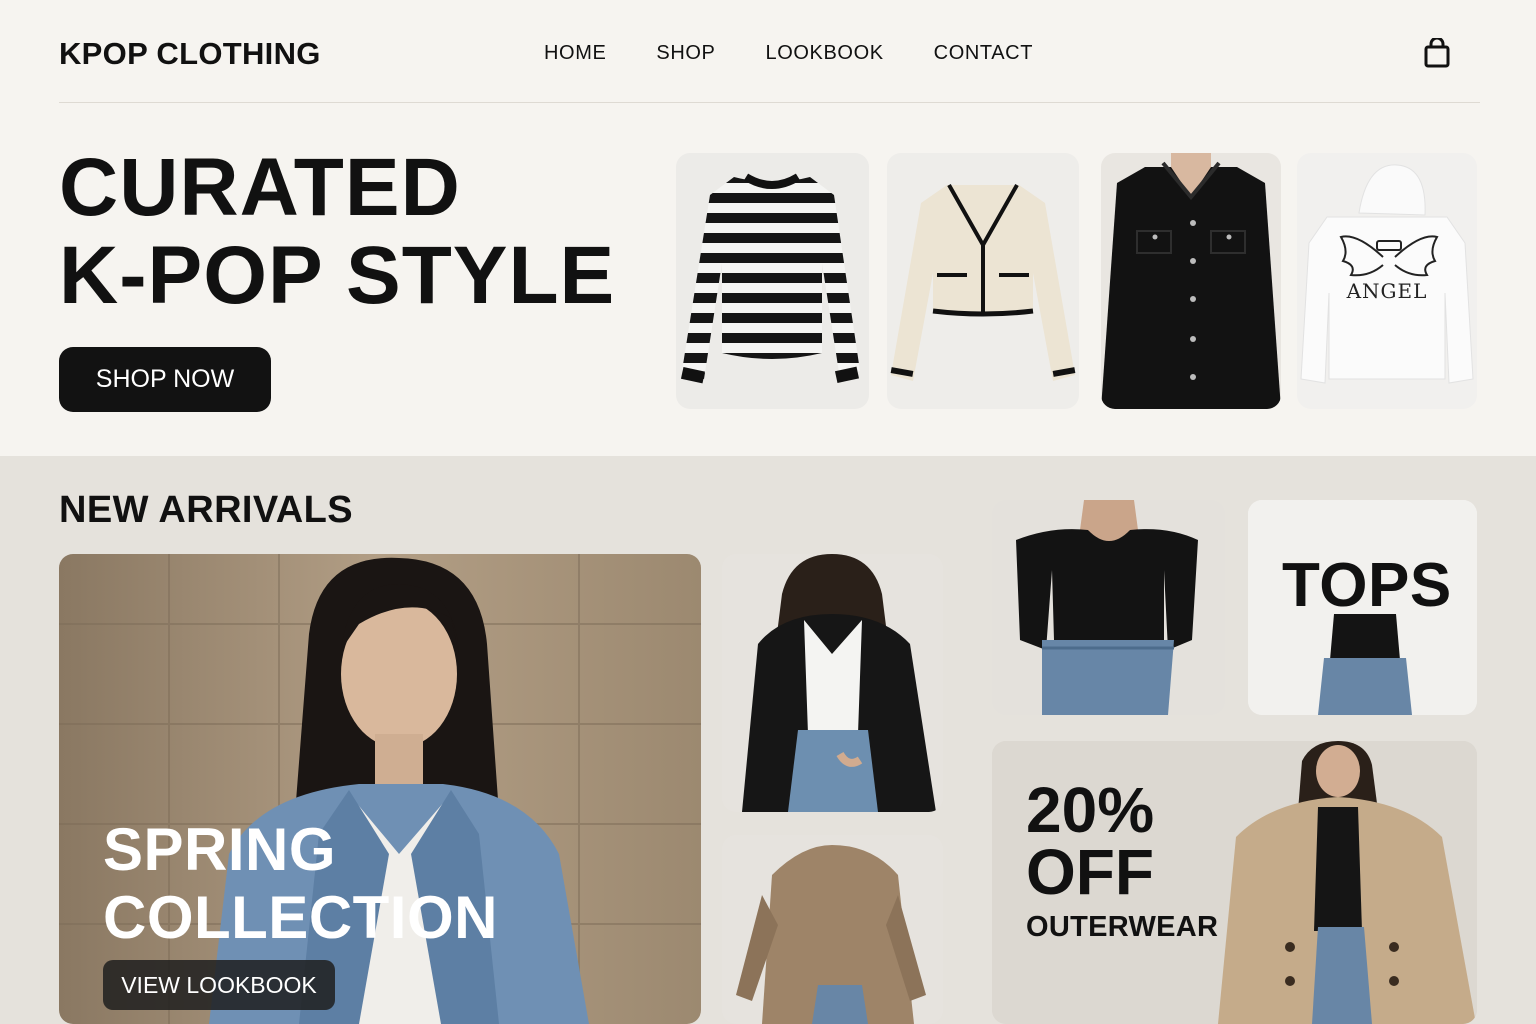 This screenshot has width=1536, height=1024. What do you see at coordinates (825, 53) in the screenshot?
I see `nav-lookbook: LOOKBOOK` at bounding box center [825, 53].